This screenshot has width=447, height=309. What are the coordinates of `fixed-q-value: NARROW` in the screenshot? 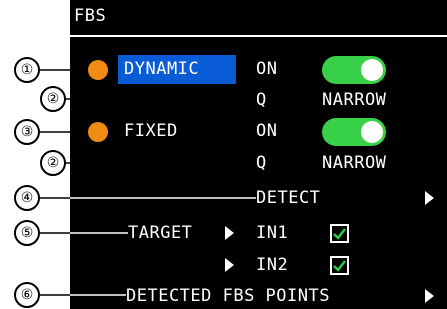 It's located at (354, 163).